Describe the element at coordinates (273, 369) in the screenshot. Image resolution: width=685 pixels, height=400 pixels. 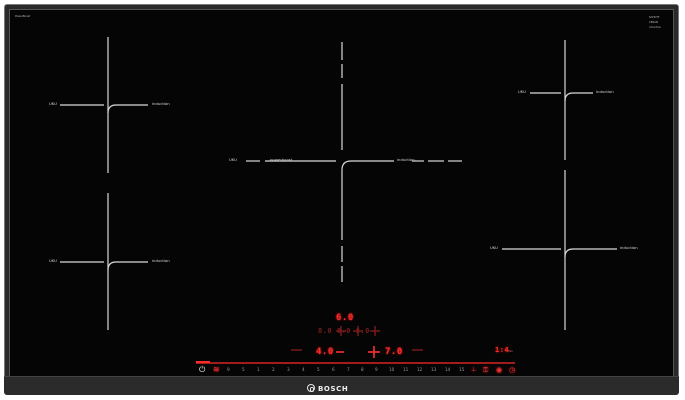
I see `slider-number: 2` at that location.